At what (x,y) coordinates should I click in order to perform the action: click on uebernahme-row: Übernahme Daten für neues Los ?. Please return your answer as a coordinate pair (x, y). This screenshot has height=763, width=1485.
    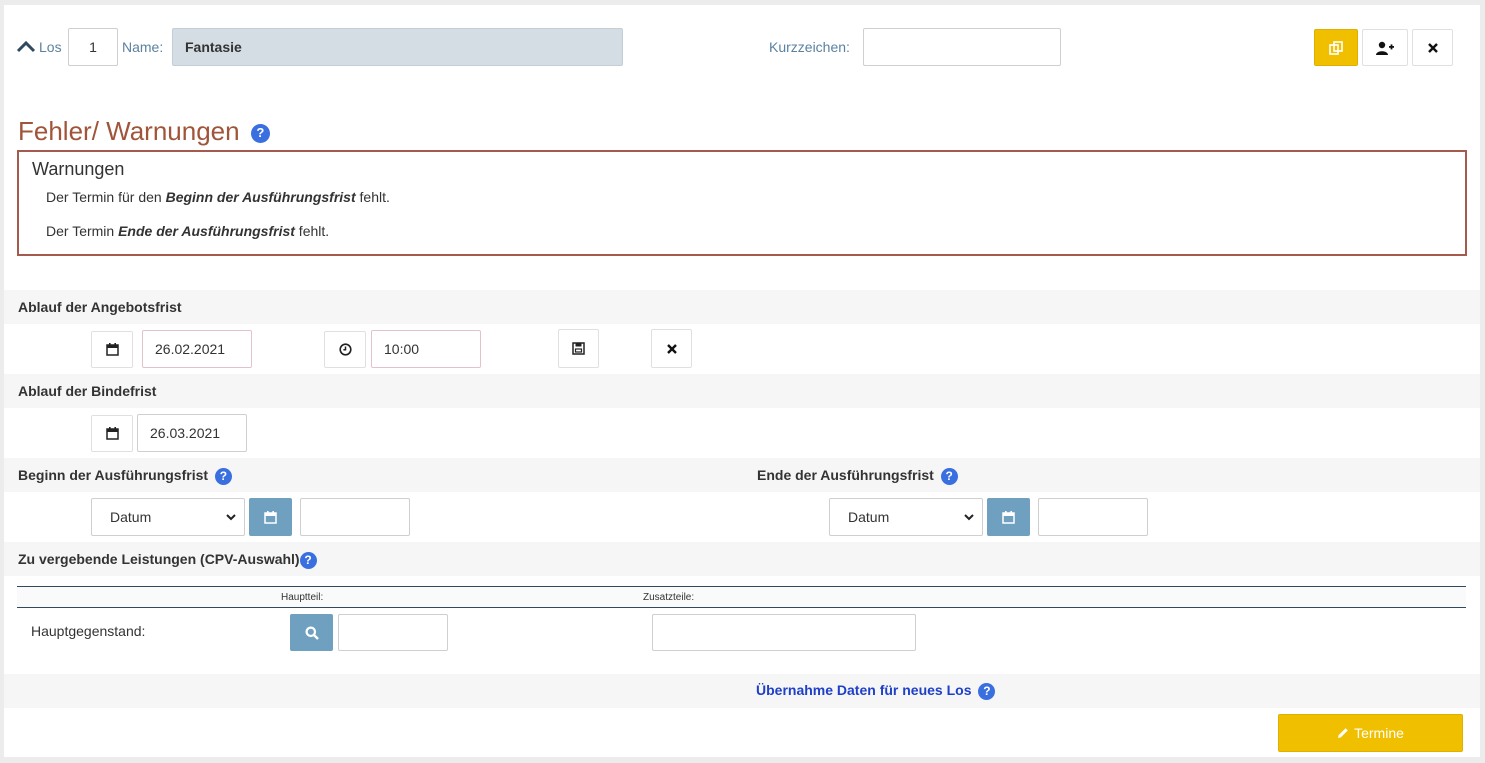
    Looking at the image, I should click on (876, 691).